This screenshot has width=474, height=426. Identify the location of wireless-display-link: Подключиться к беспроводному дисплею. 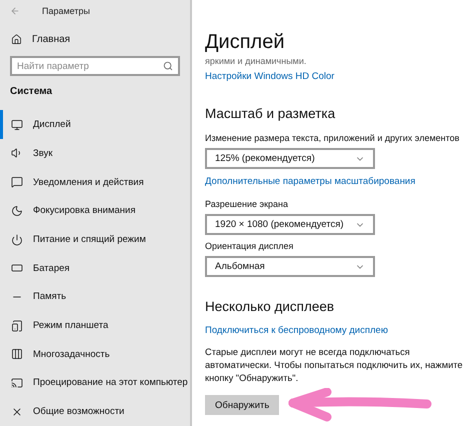
(296, 330).